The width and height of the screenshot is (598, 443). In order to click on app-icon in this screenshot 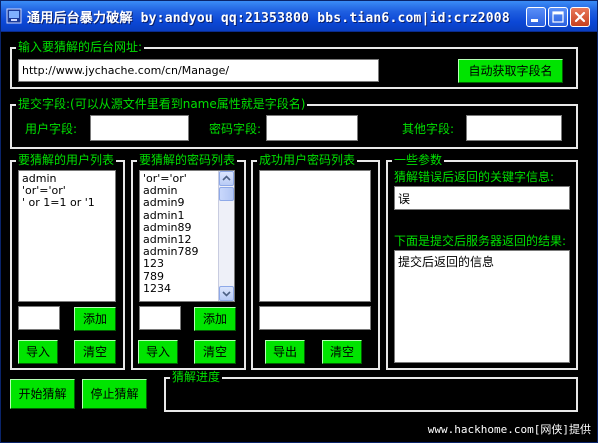, I will do `click(14, 16)`.